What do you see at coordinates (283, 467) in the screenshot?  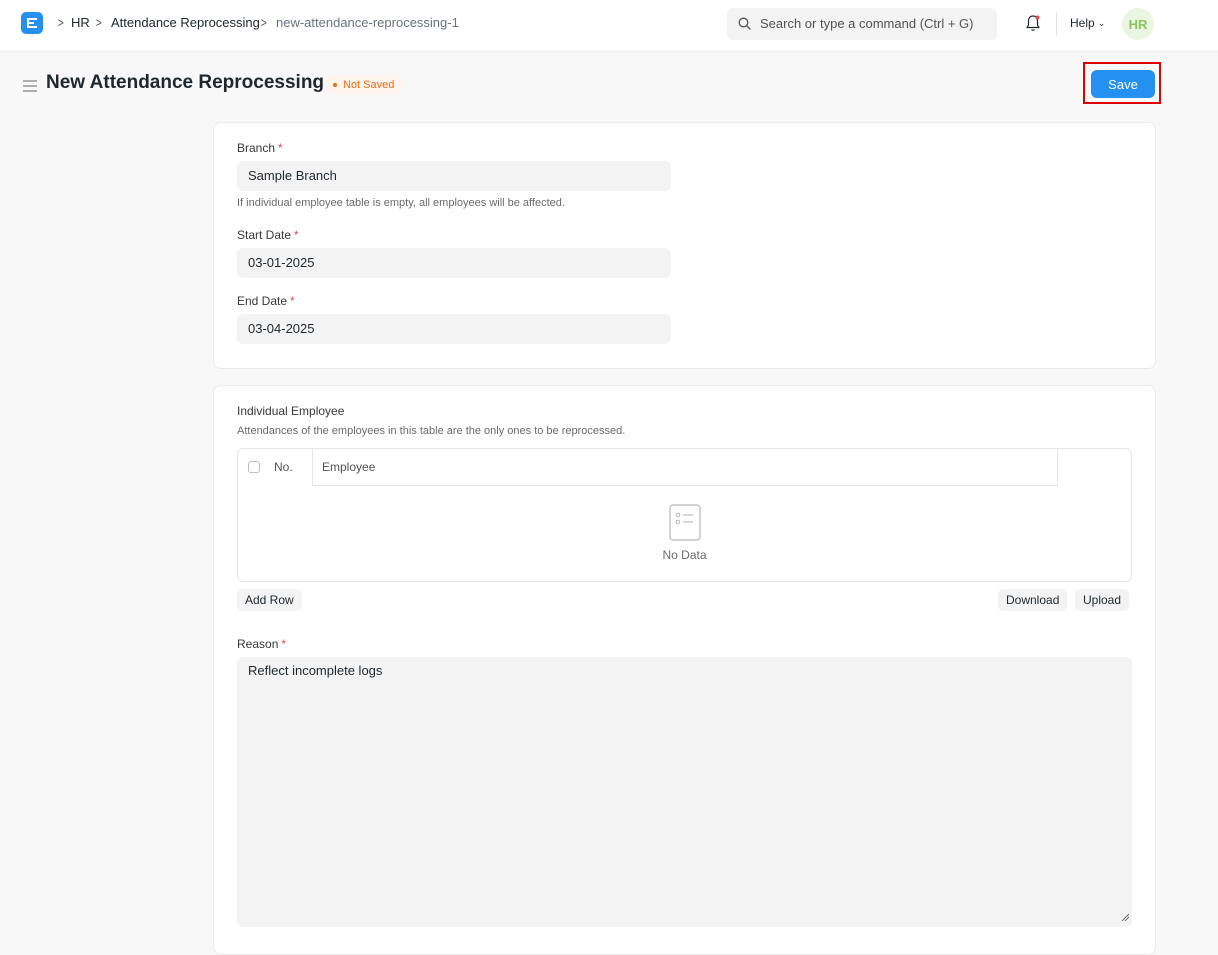 I see `column-header-no: No.` at bounding box center [283, 467].